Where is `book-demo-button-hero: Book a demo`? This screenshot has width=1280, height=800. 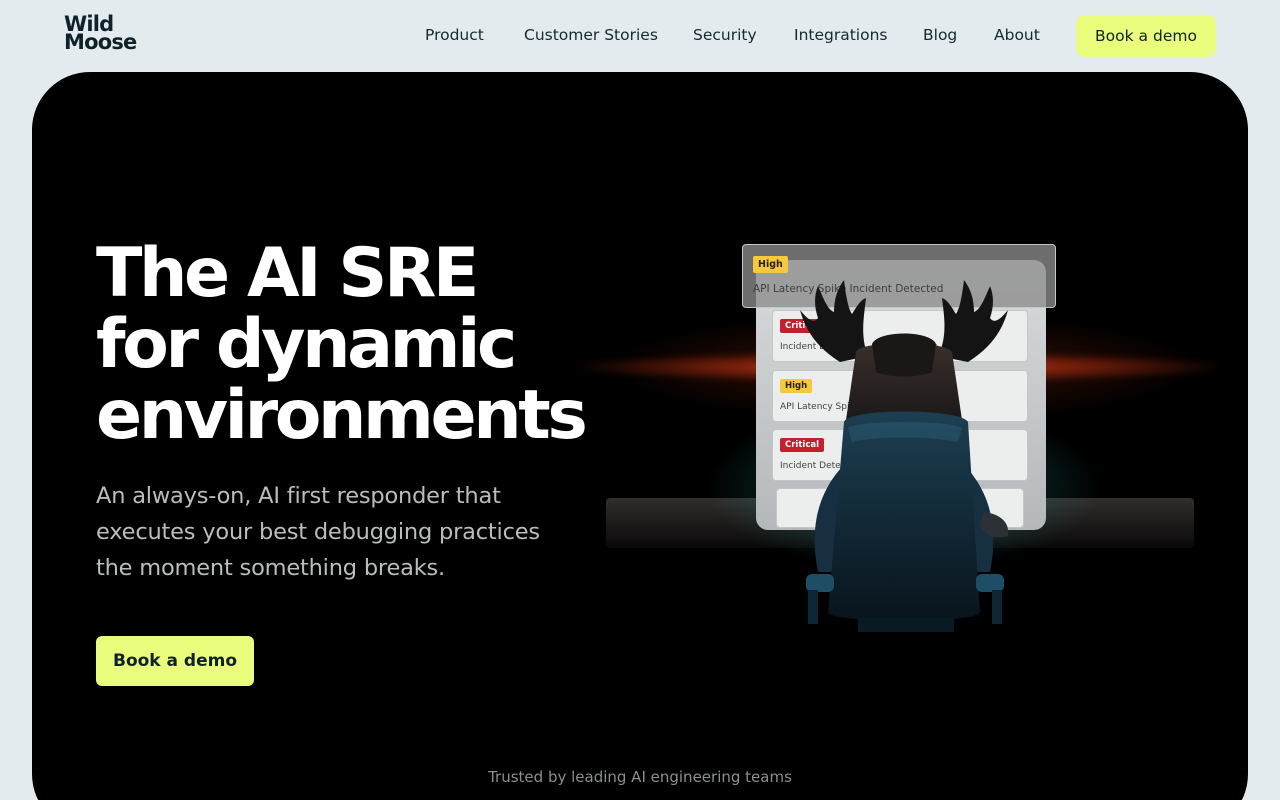
book-demo-button-hero: Book a demo is located at coordinates (175, 661).